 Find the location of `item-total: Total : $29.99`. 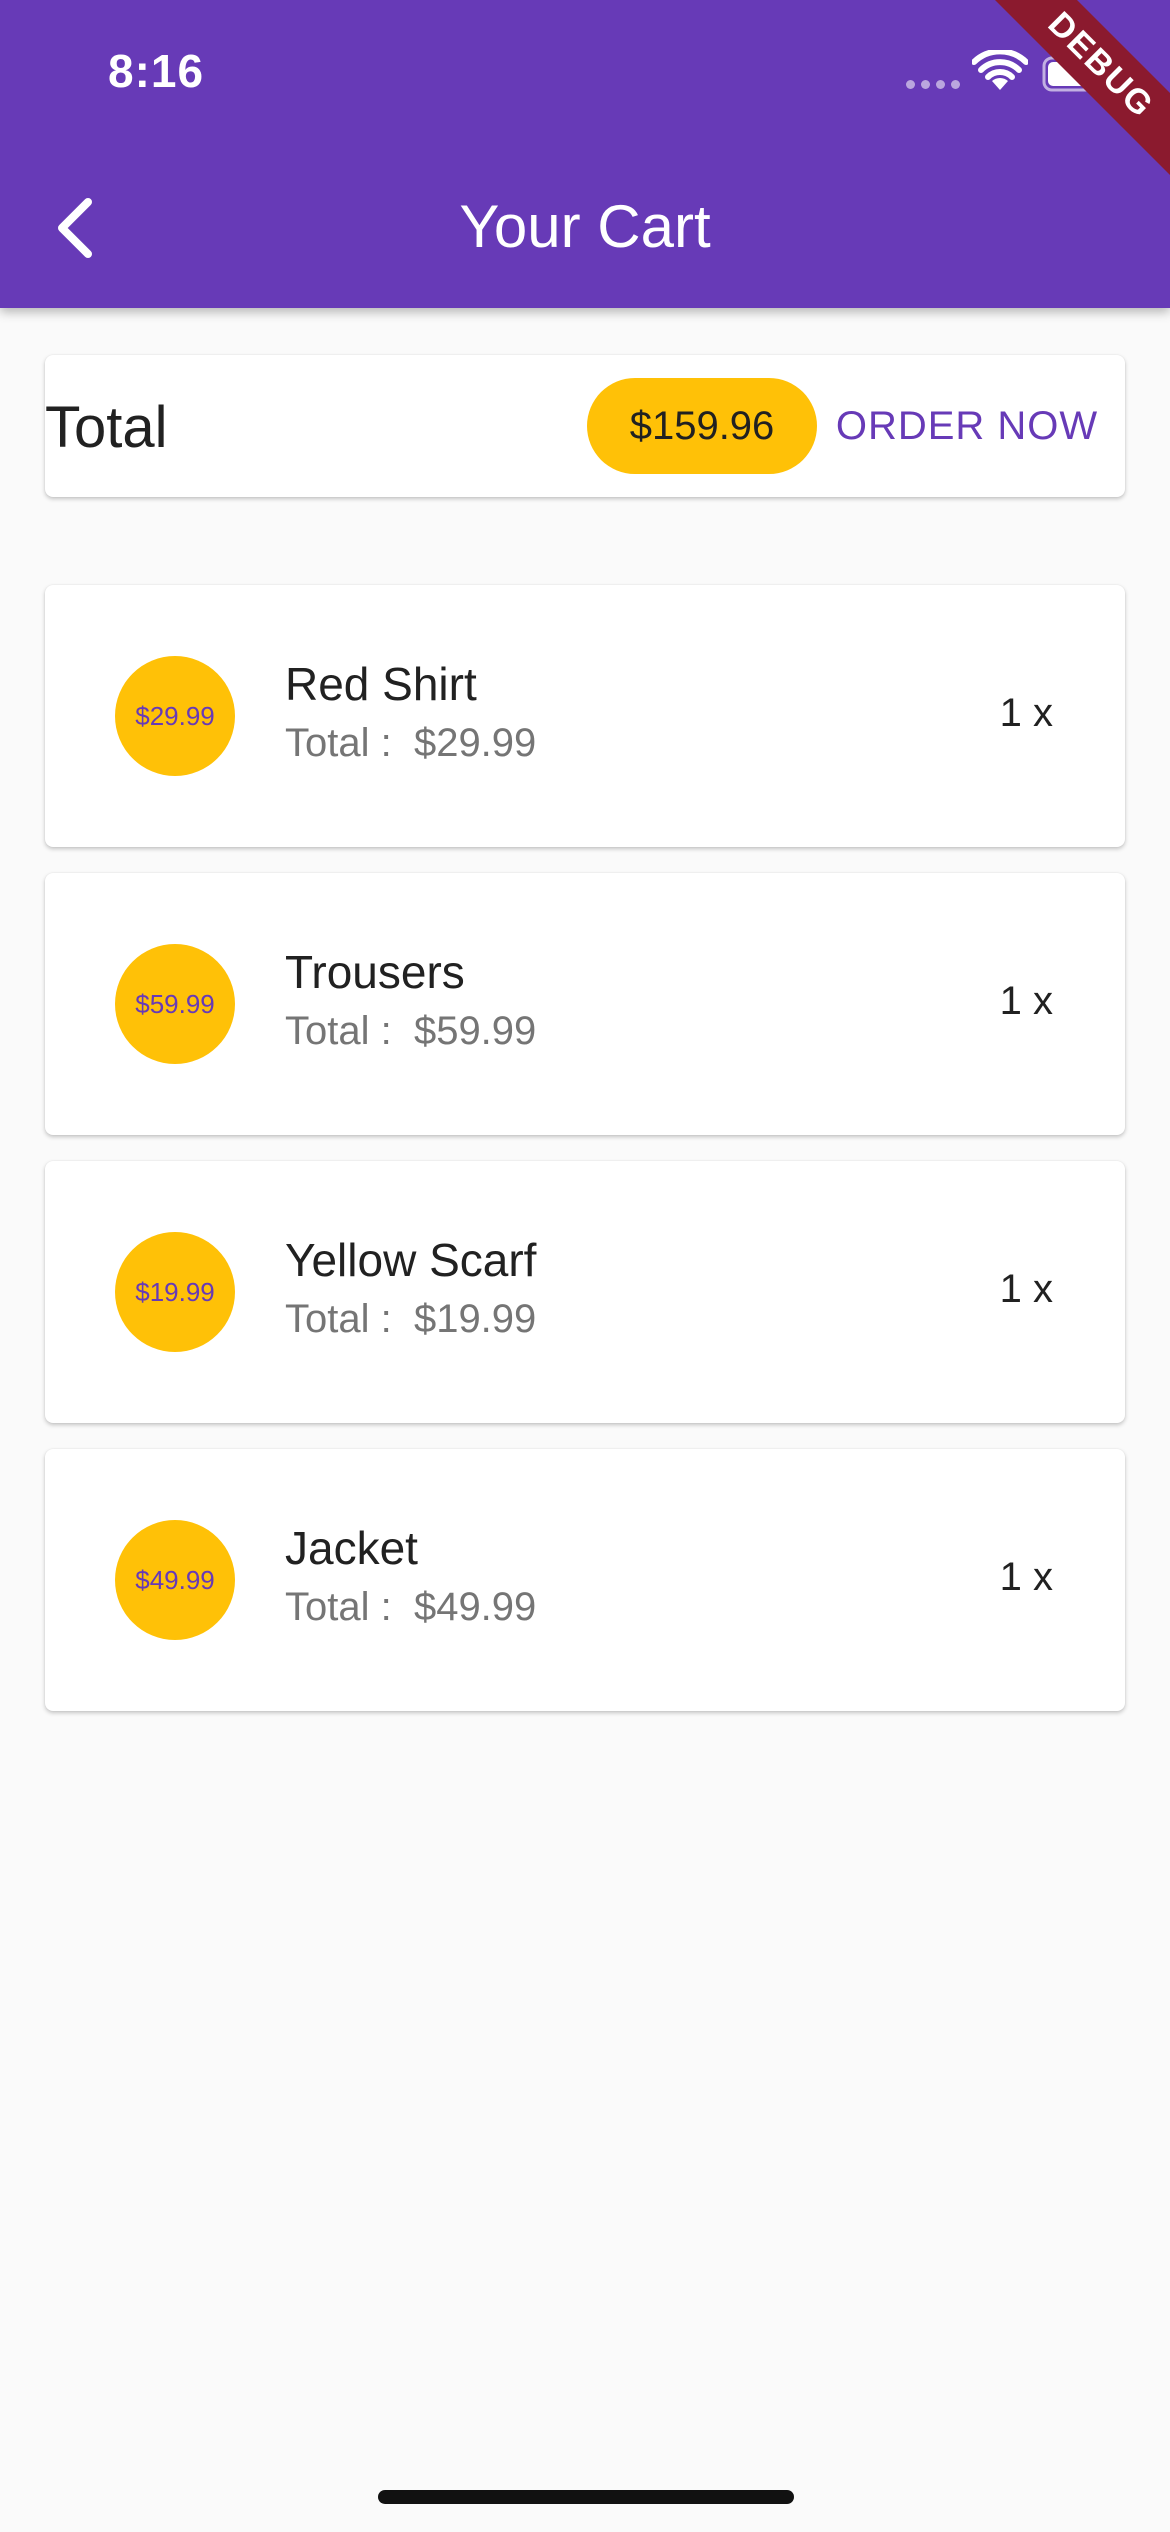

item-total: Total : $29.99 is located at coordinates (411, 743).